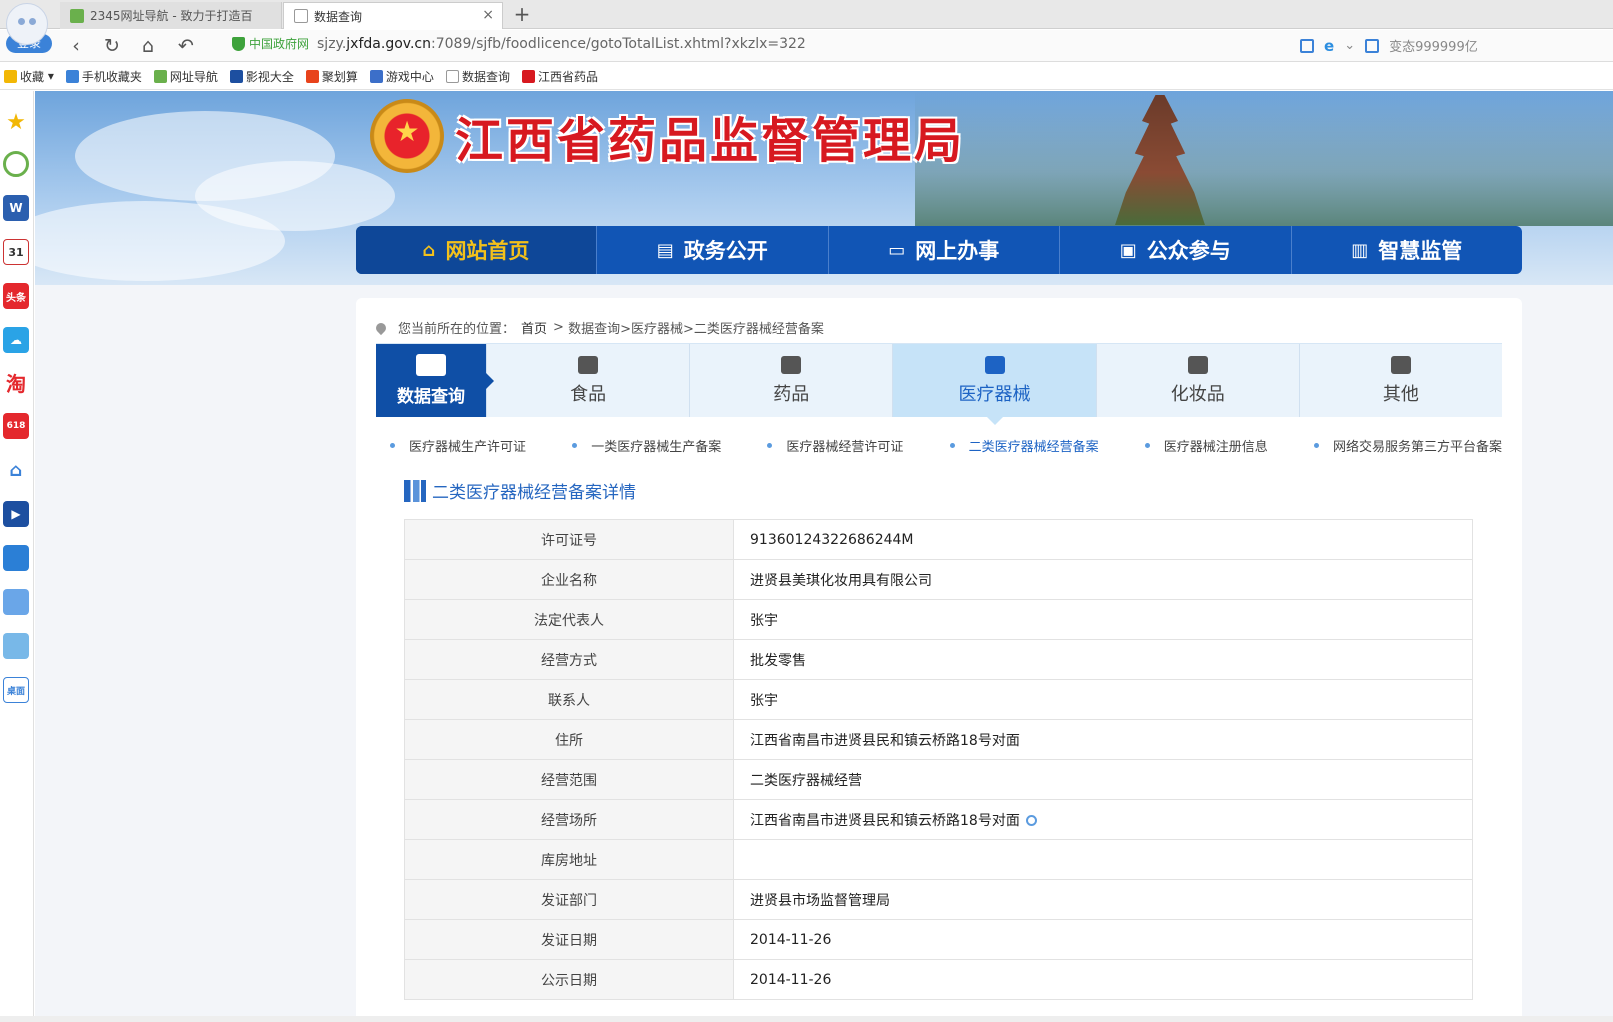  What do you see at coordinates (451, 445) in the screenshot?
I see `subtab-production-license: 医疗器械生产许可证` at bounding box center [451, 445].